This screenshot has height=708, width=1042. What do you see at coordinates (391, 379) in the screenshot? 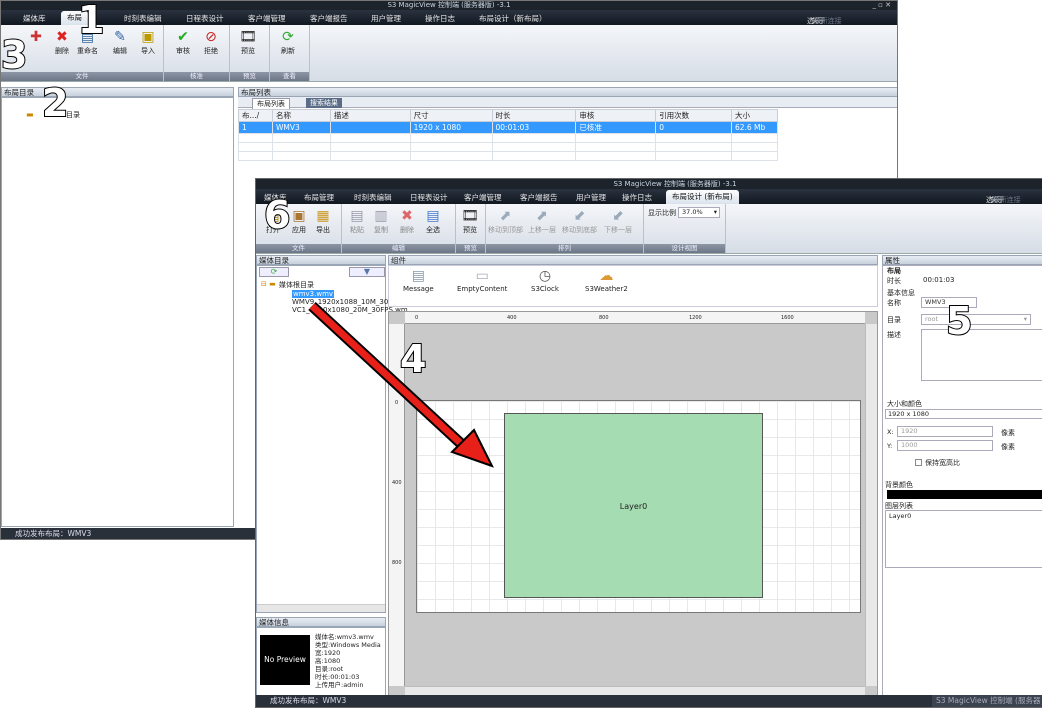
I see `arrow-shaft` at bounding box center [391, 379].